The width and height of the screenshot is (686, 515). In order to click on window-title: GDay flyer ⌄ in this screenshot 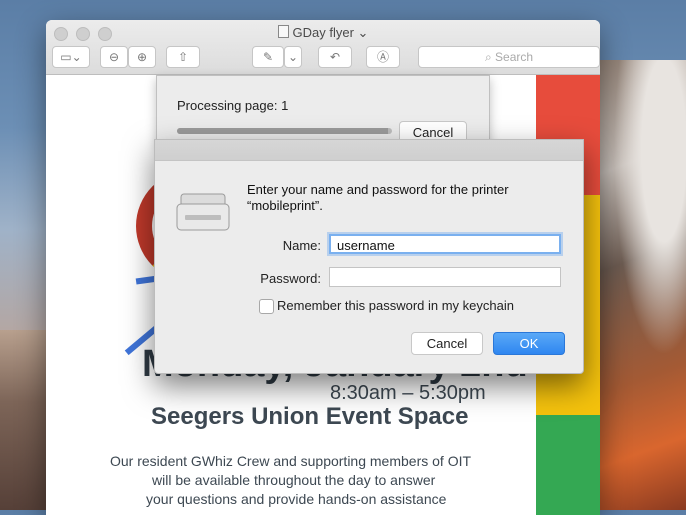, I will do `click(331, 32)`.